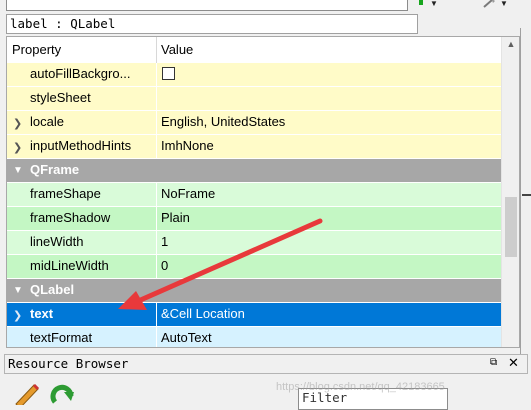 The image size is (531, 410). What do you see at coordinates (168, 73) in the screenshot?
I see `checkbox` at bounding box center [168, 73].